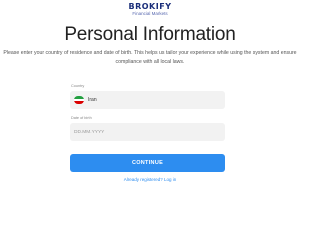  I want to click on brand-tagline: Financial Markets, so click(150, 13).